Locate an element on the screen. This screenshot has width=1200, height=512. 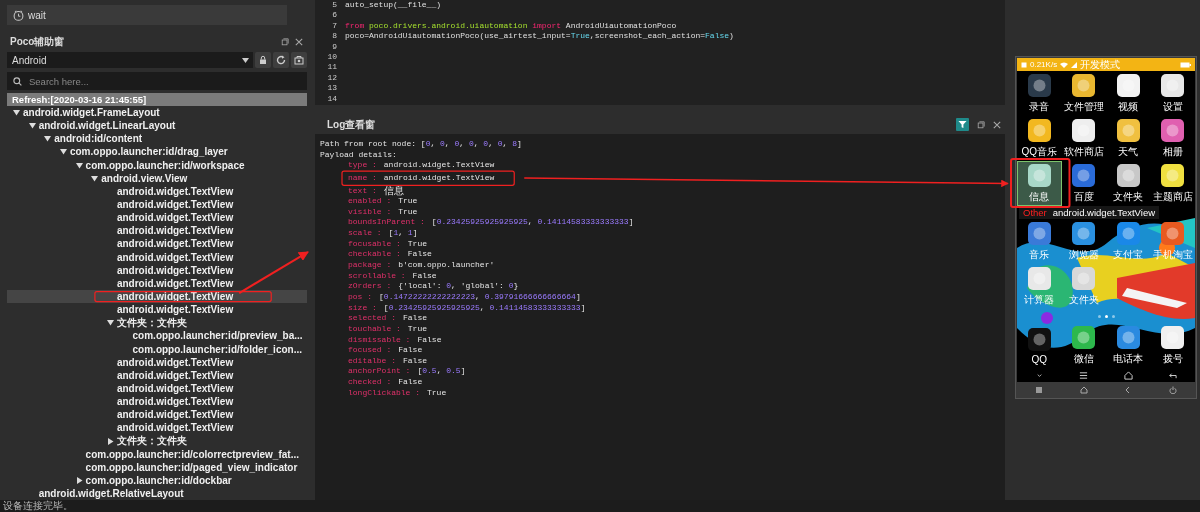
app-shortcut: 天气 is located at coordinates (1128, 138).